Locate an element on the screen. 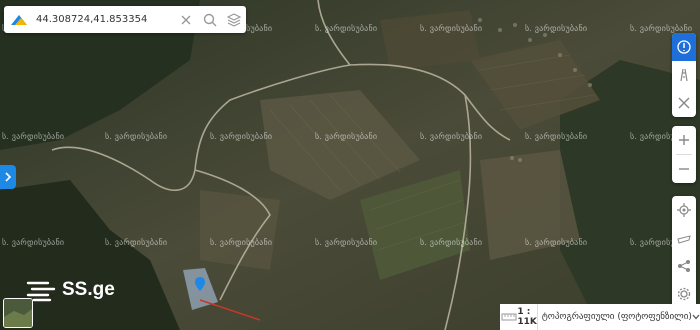 The width and height of the screenshot is (700, 330). road-icon is located at coordinates (684, 75).